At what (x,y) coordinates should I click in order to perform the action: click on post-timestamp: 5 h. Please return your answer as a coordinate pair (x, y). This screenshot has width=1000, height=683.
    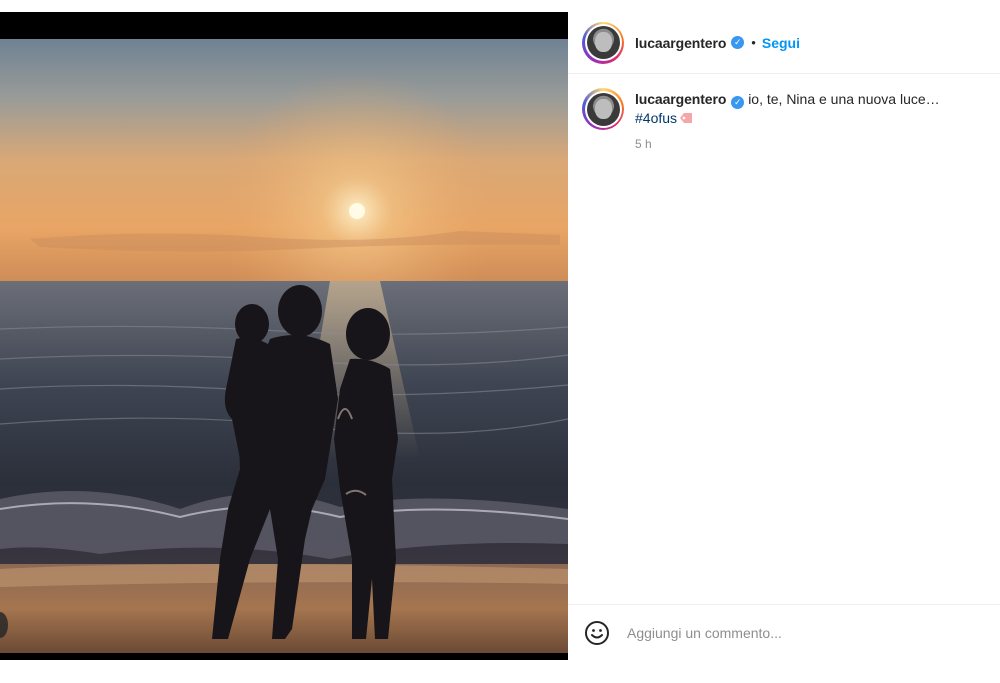
    Looking at the image, I should click on (643, 144).